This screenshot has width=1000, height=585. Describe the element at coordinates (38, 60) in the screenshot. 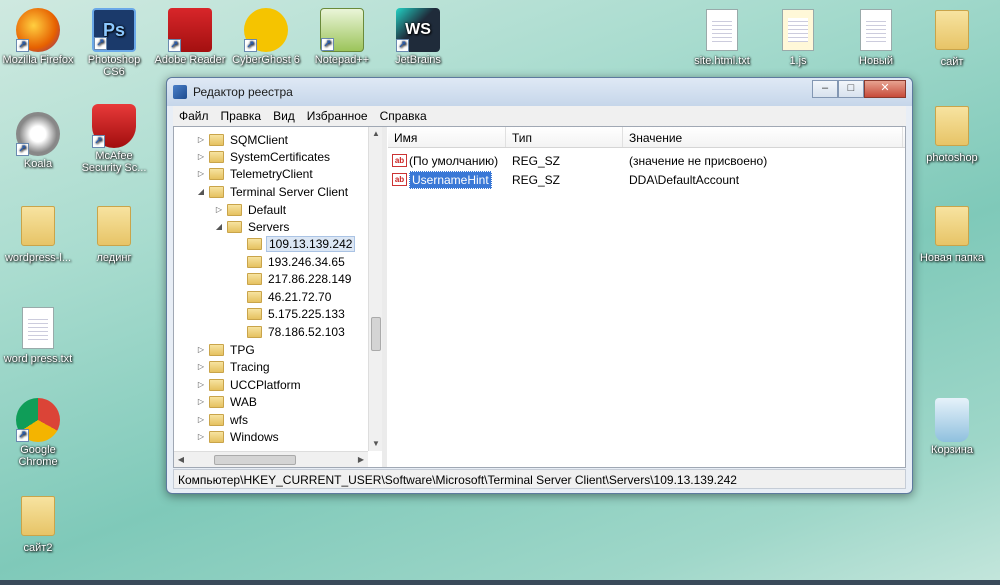

I see `desktop-icon-label: Mozilla Firefox` at that location.